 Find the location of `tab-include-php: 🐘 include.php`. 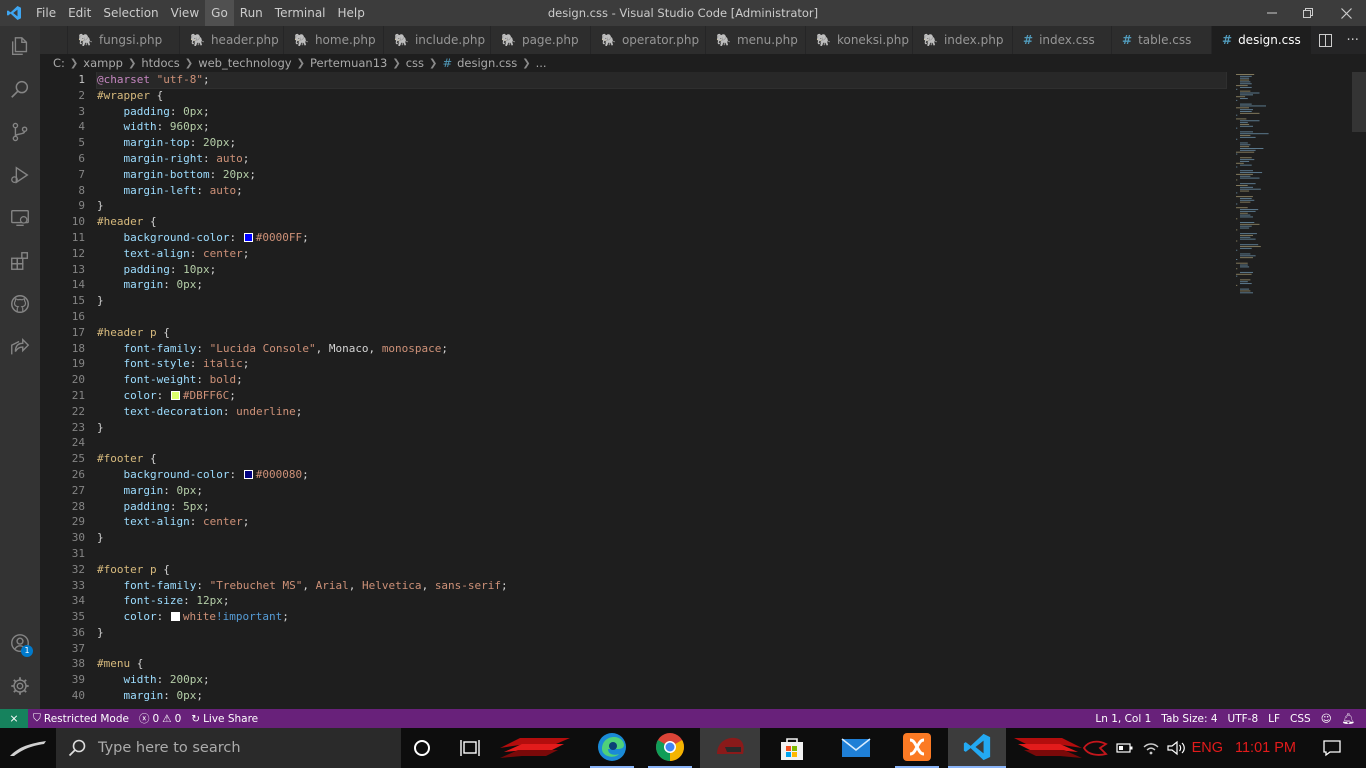

tab-include-php: 🐘 include.php is located at coordinates (437, 40).